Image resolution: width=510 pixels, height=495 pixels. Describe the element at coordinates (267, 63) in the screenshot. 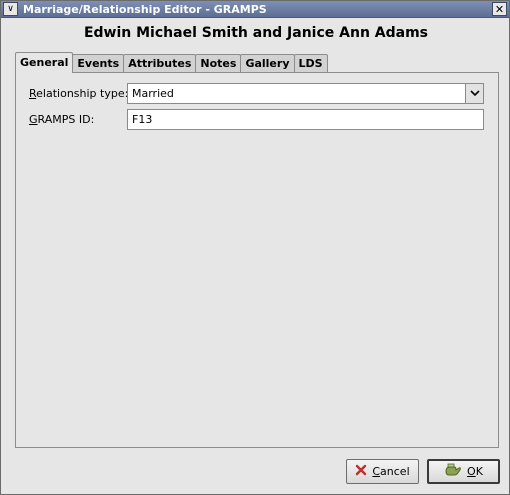

I see `tab-gallery: Gallery` at that location.